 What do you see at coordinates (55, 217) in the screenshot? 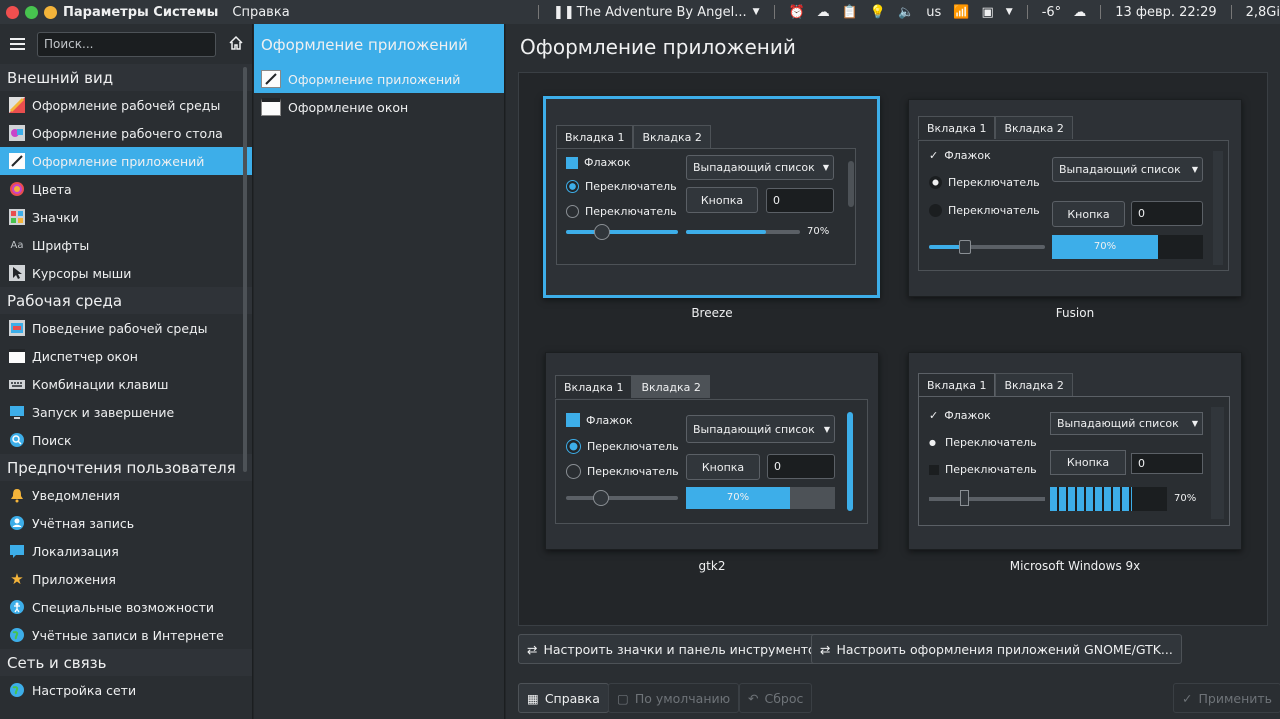
I see `sidebar-item-label: Значки` at bounding box center [55, 217].